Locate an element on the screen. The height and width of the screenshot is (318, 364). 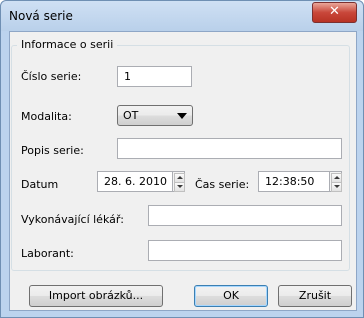
close-button: ✕ is located at coordinates (334, 12).